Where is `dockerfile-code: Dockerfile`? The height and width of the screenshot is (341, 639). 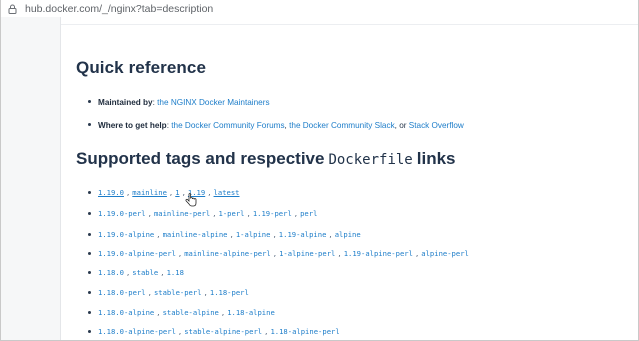 dockerfile-code: Dockerfile is located at coordinates (370, 160).